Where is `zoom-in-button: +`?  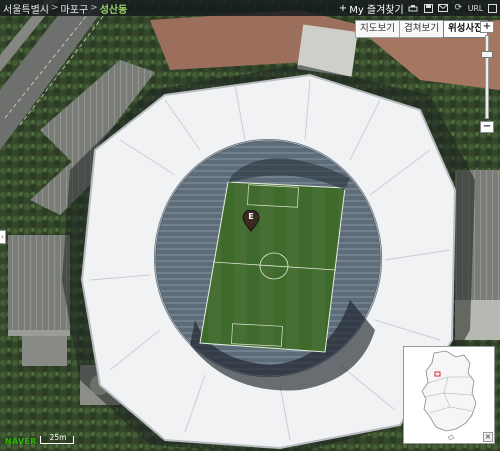
zoom-in-button: + is located at coordinates (487, 27).